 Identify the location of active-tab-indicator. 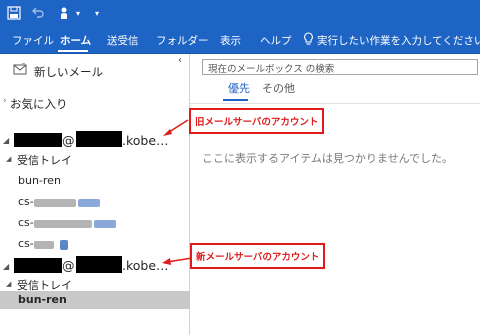
(73, 51).